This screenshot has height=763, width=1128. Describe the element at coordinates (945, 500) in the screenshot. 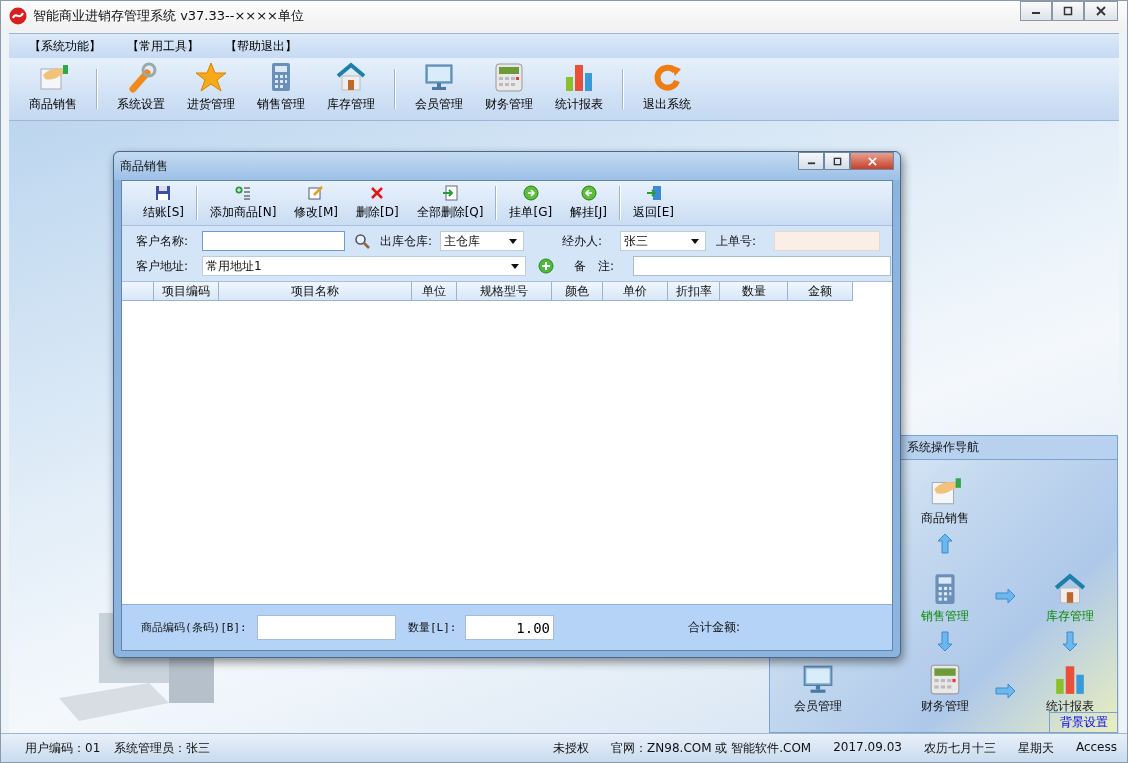

I see `nav-item: 商品销售` at that location.